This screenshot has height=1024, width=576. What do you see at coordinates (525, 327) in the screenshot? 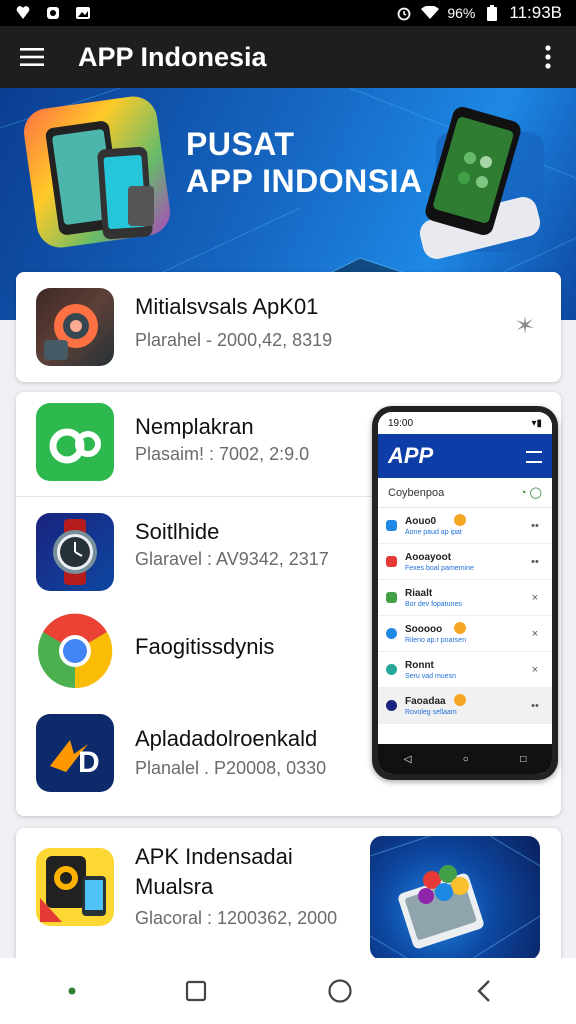
I see `sparkle-icon` at bounding box center [525, 327].